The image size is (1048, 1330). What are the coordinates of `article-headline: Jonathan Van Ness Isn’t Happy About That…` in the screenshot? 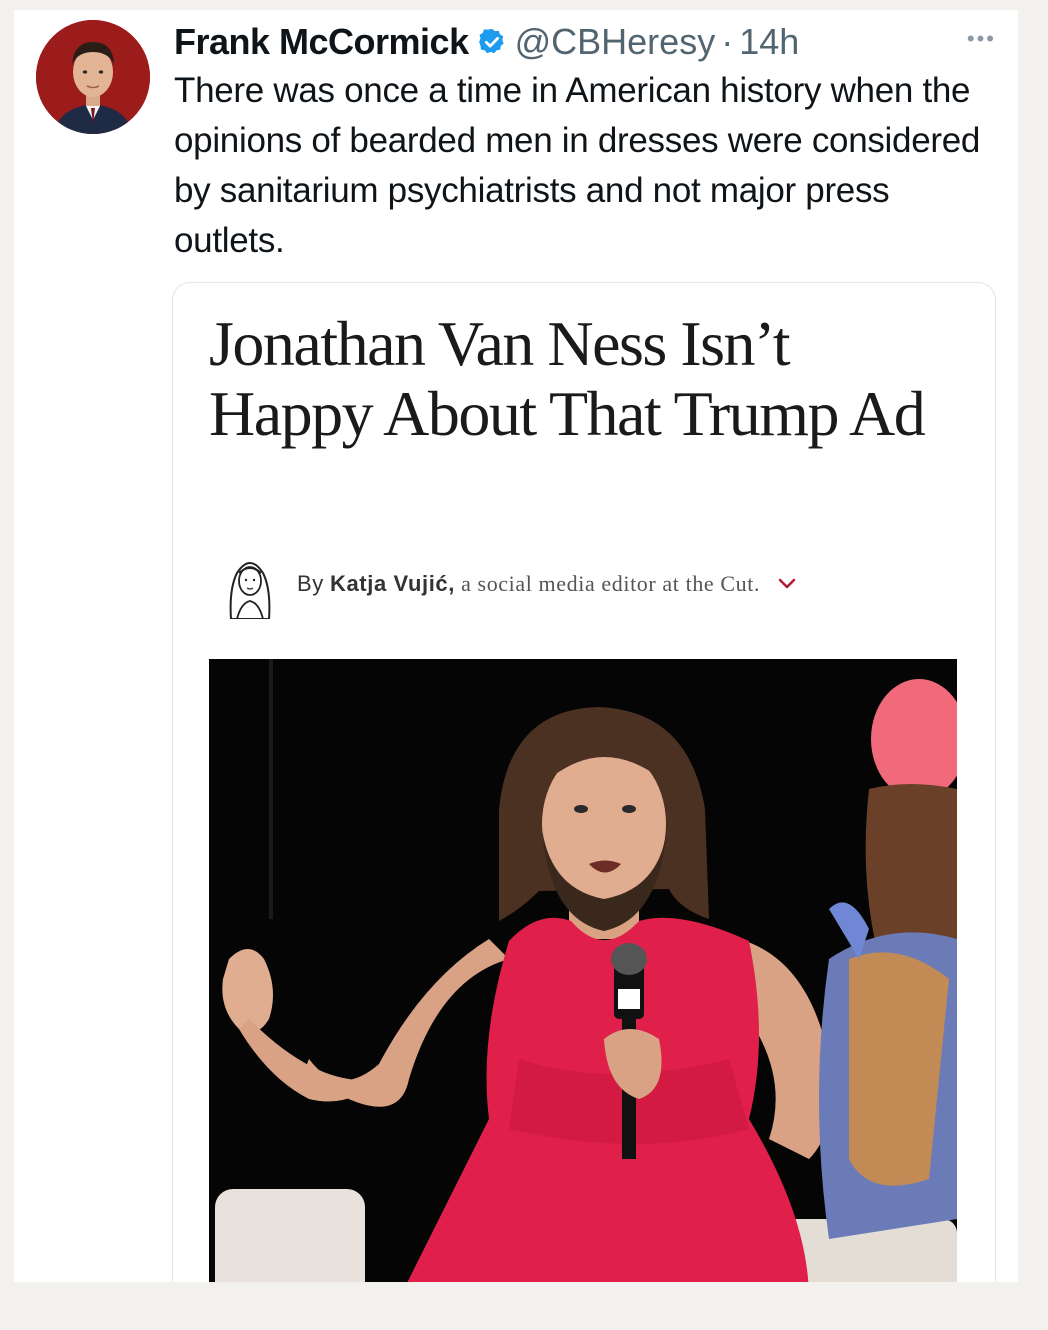 It's located at (579, 379).